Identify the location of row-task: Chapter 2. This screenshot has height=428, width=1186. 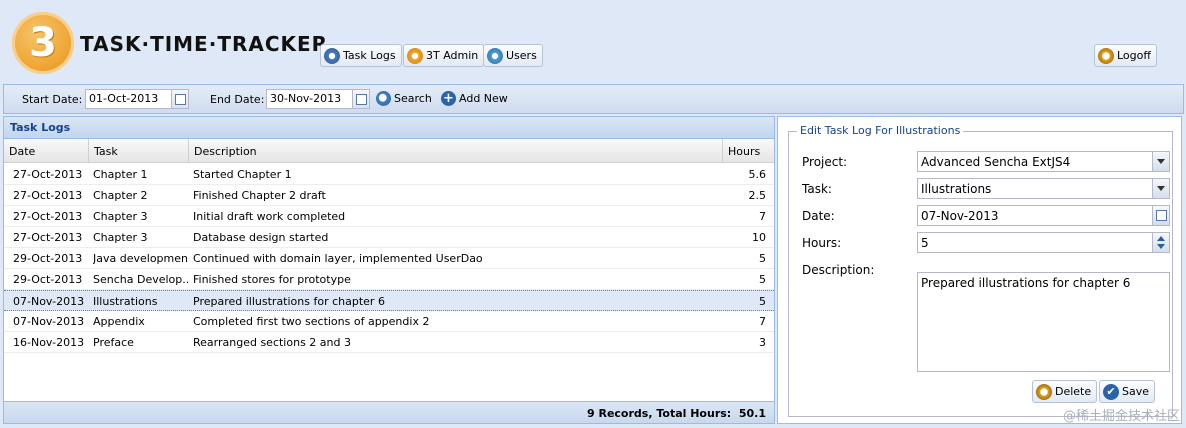
(120, 195).